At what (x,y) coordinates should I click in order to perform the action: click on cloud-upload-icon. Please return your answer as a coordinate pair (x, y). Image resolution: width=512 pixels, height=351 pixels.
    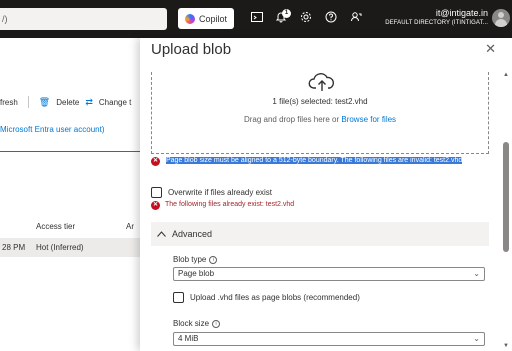
    Looking at the image, I should click on (321, 82).